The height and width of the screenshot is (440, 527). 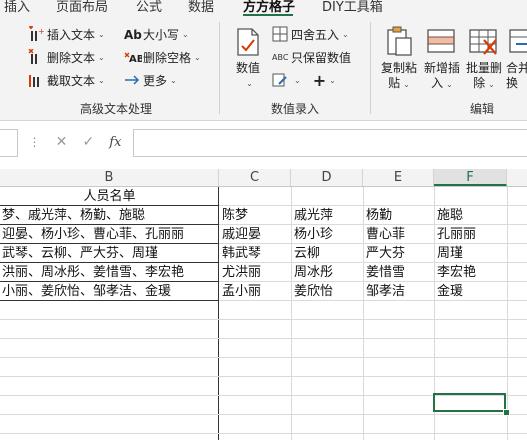 I want to click on column-header-bar: B C D E F, so click(x=263, y=178).